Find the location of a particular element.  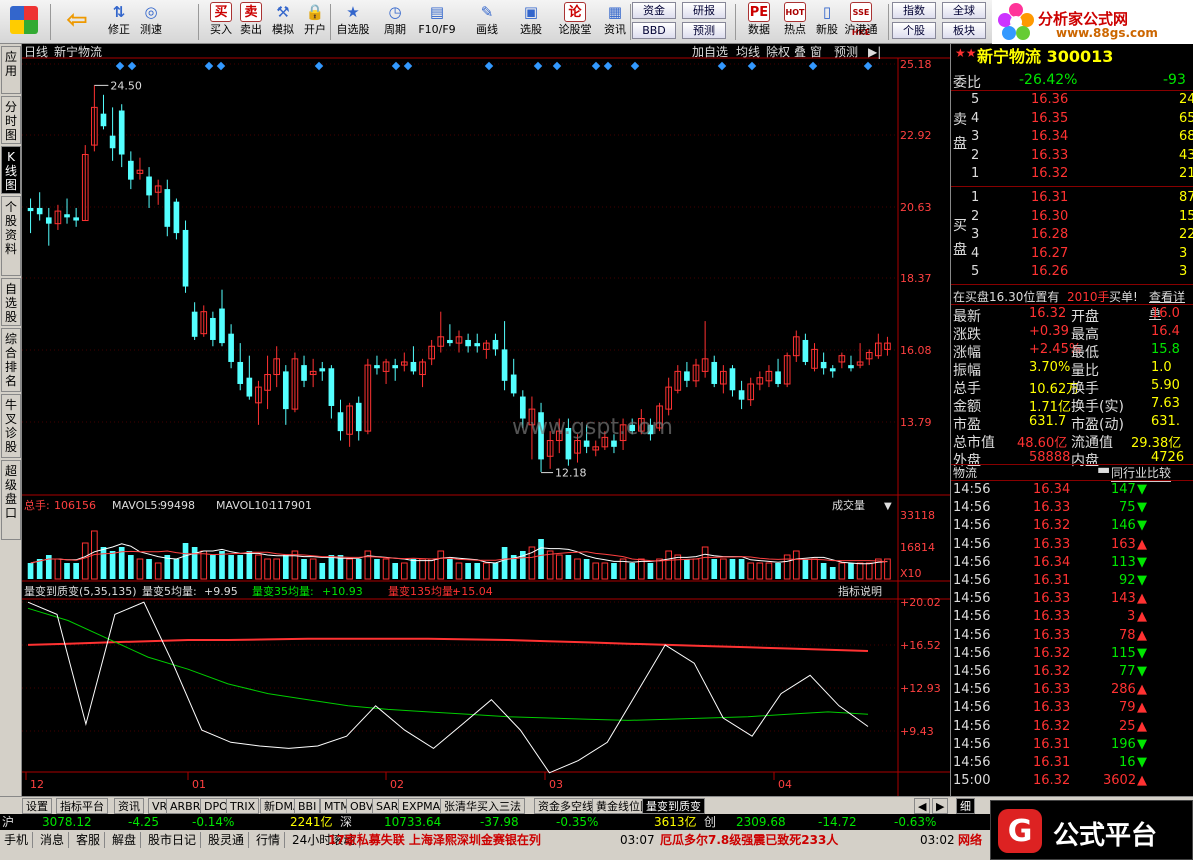

news-menu-item-4: 股市日记 is located at coordinates (175, 840).